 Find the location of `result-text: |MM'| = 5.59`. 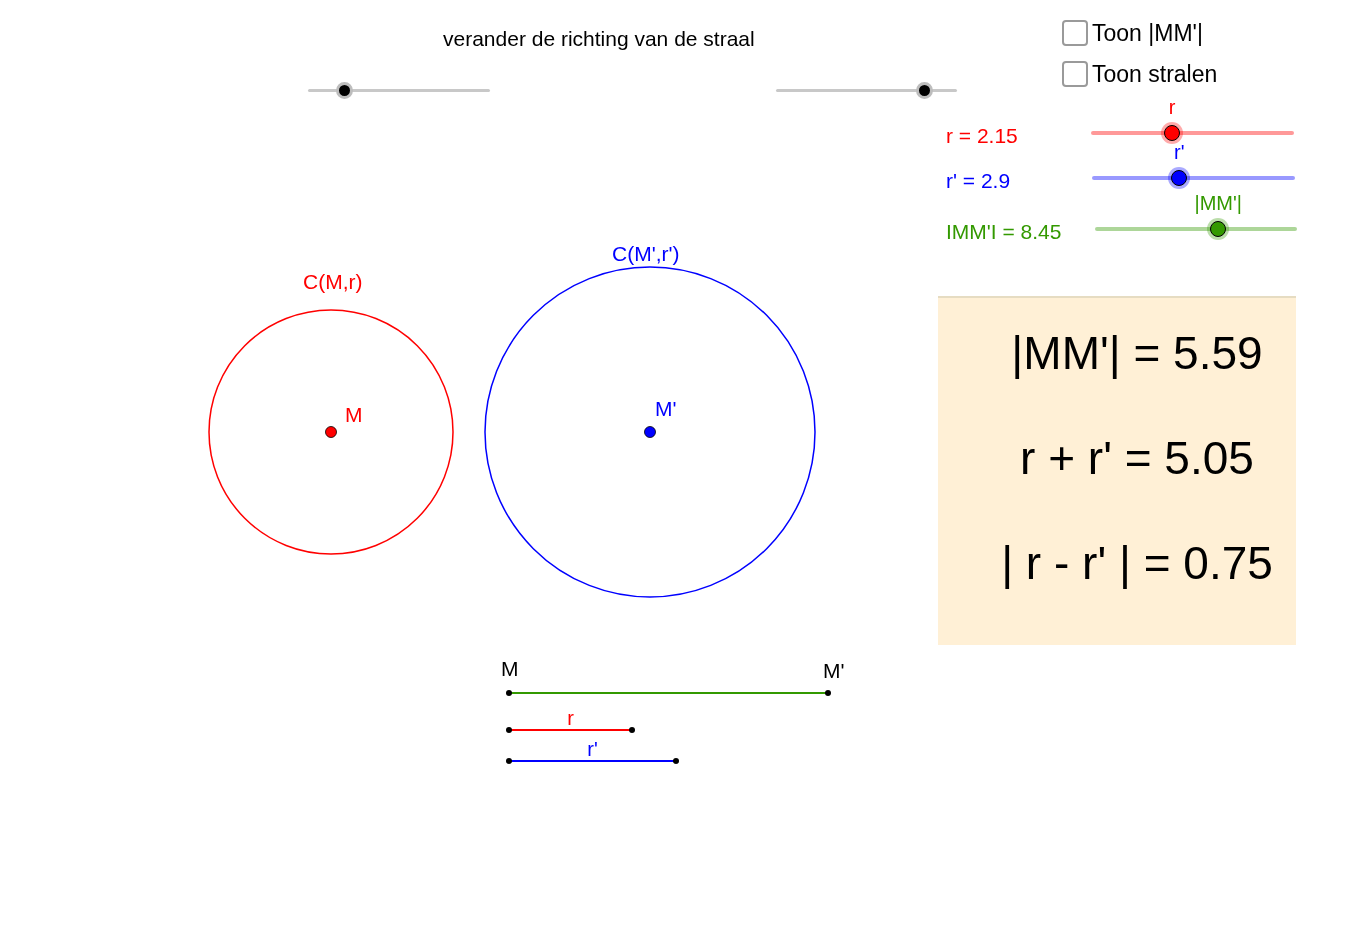

result-text: |MM'| = 5.59 is located at coordinates (1137, 353).